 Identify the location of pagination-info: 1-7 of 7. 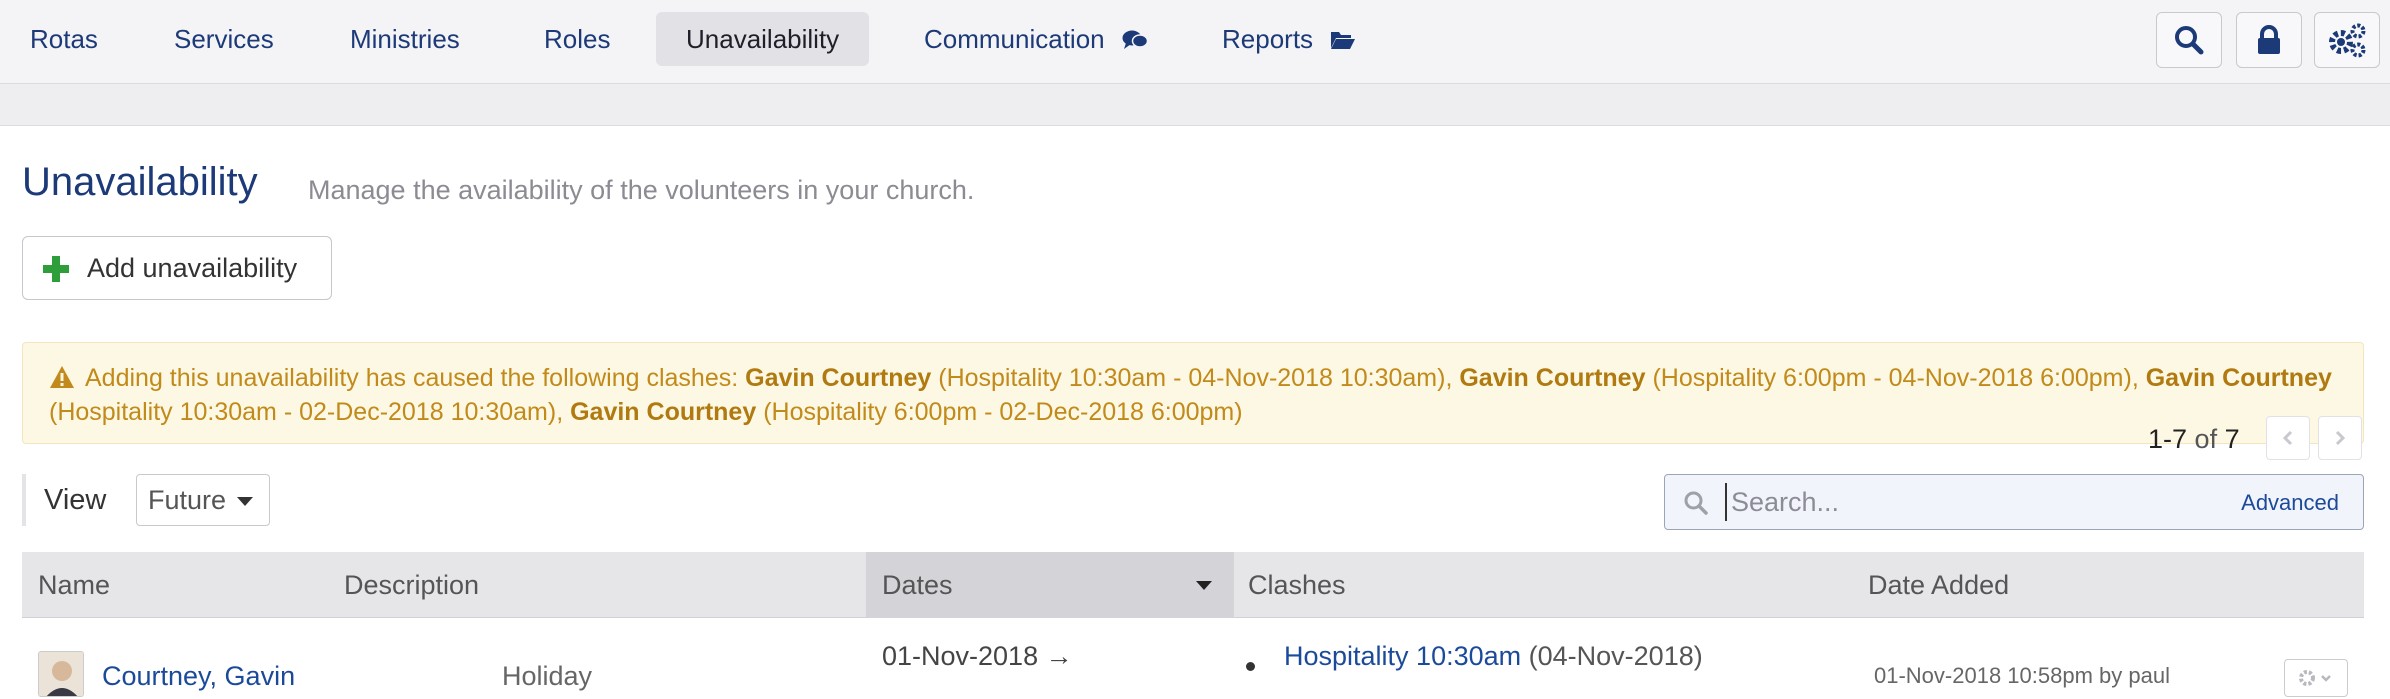
(2194, 439).